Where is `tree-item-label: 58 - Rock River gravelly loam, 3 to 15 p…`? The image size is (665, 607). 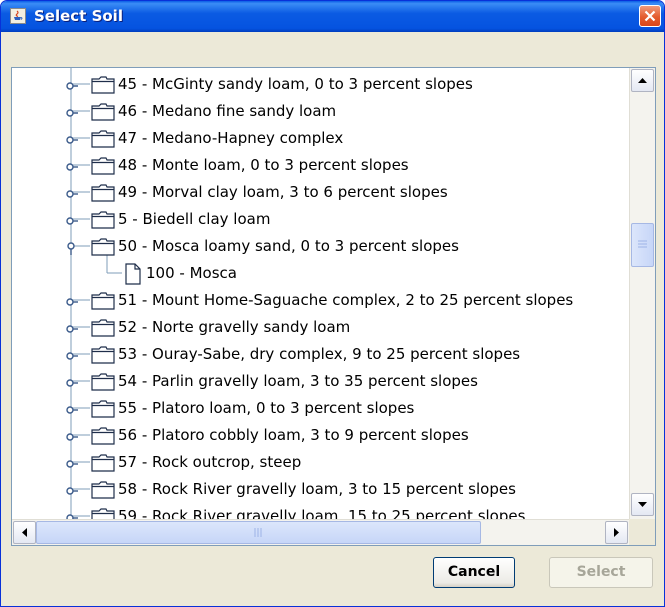 tree-item-label: 58 - Rock River gravelly loam, 3 to 15 p… is located at coordinates (317, 489).